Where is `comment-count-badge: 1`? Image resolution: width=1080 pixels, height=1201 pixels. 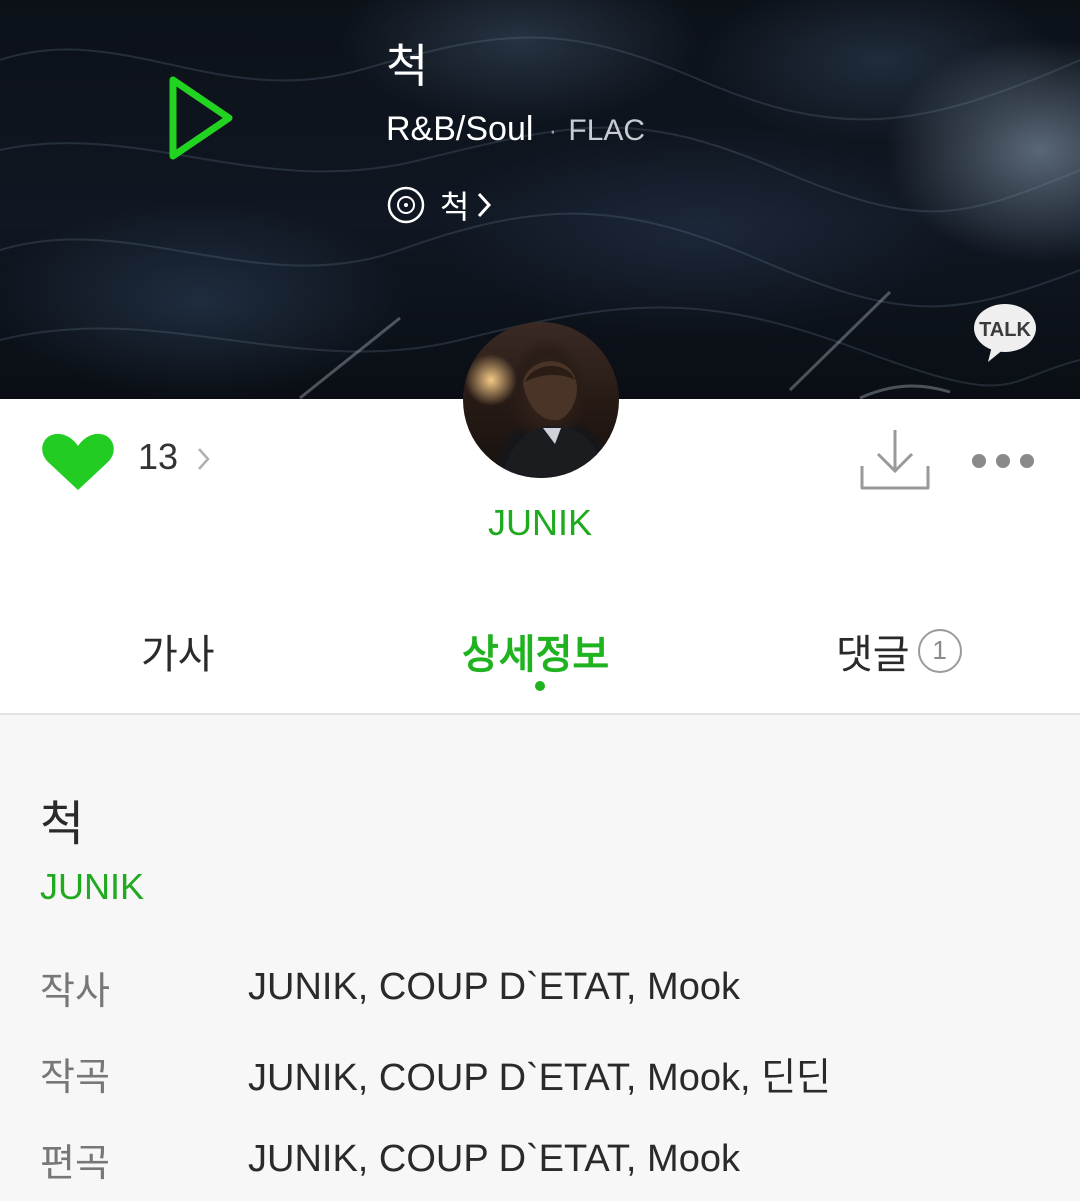
comment-count-badge: 1 is located at coordinates (939, 651).